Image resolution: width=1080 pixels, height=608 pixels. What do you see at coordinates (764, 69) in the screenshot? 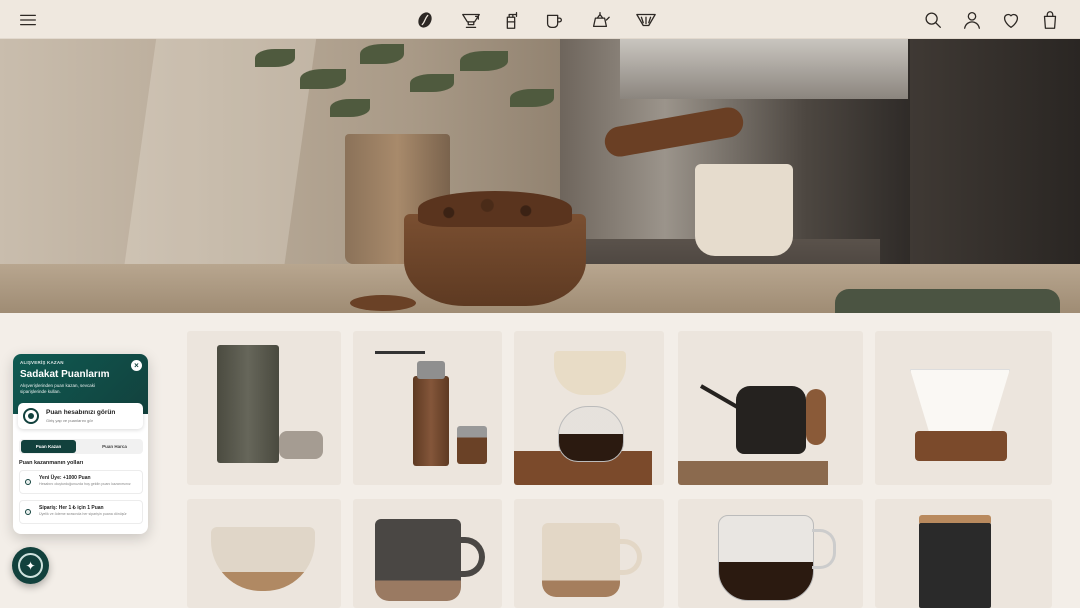
I see `espresso-machine-top` at bounding box center [764, 69].